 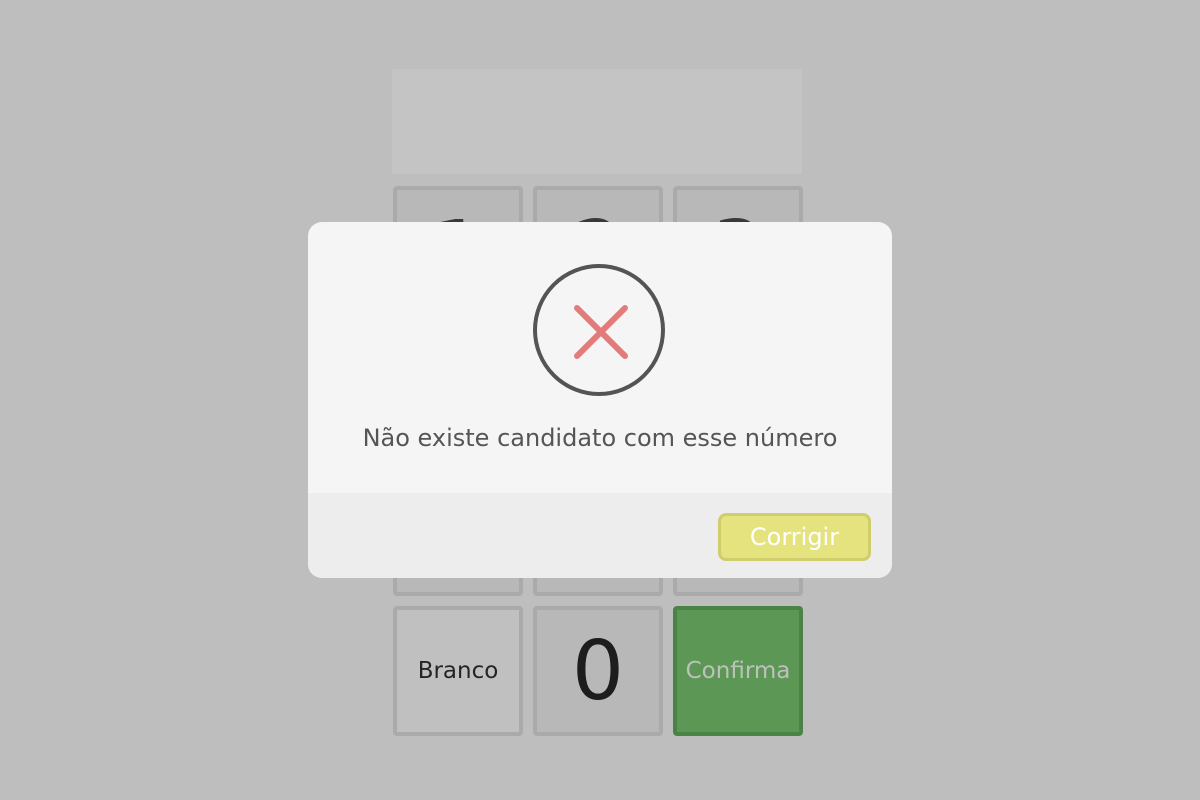 I want to click on corrigir-button: Corrigir, so click(x=794, y=537).